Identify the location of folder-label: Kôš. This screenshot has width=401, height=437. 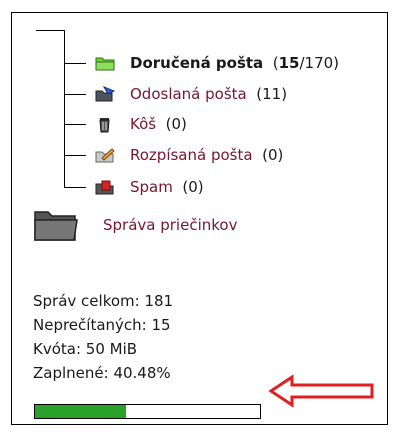
(143, 124).